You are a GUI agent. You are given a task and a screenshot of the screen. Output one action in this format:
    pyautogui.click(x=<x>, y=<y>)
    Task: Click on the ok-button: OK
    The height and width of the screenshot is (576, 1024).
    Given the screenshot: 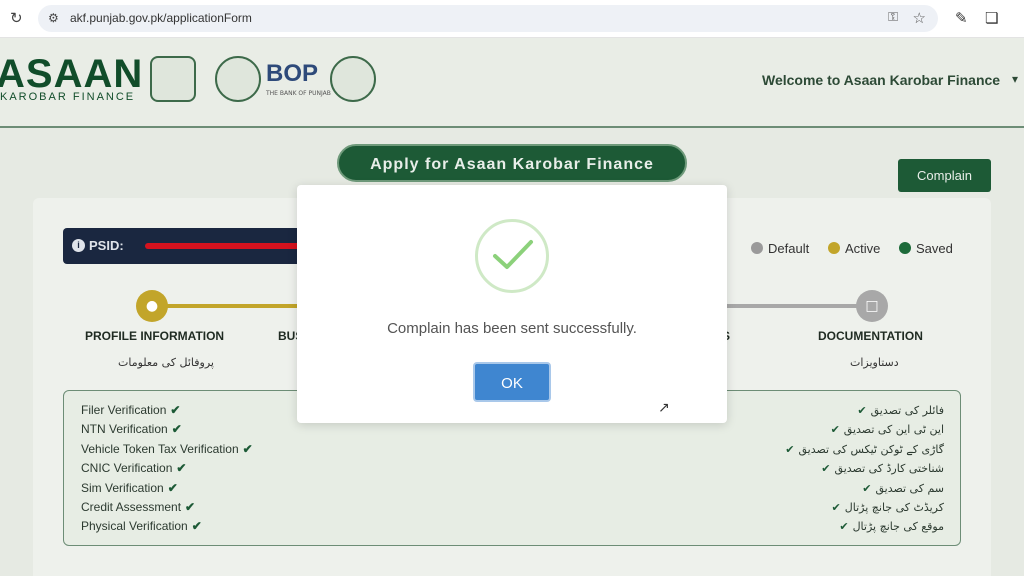 What is the action you would take?
    pyautogui.click(x=512, y=382)
    